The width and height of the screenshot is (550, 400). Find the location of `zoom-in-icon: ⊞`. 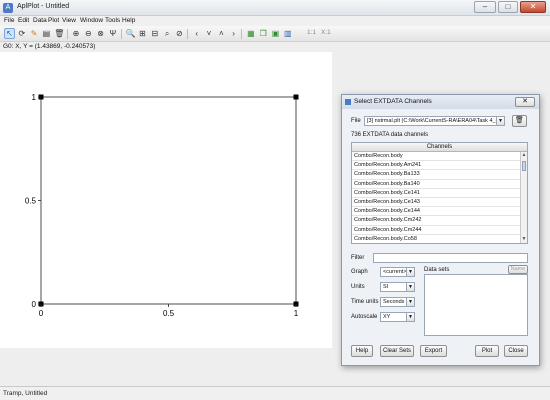

zoom-in-icon: ⊞ is located at coordinates (142, 33).